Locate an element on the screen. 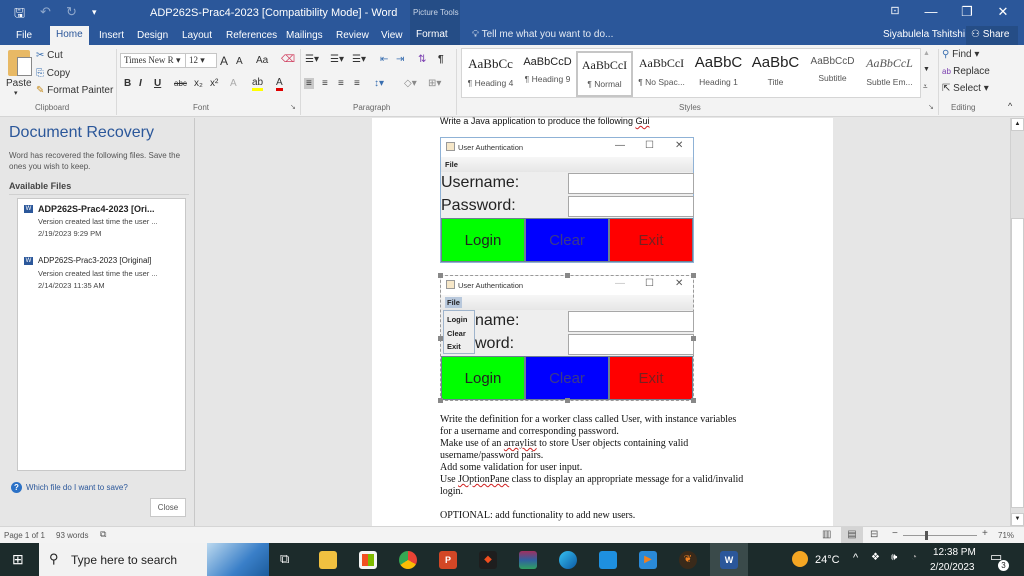  styles-scroll-up-icon: ▲ is located at coordinates (926, 53).